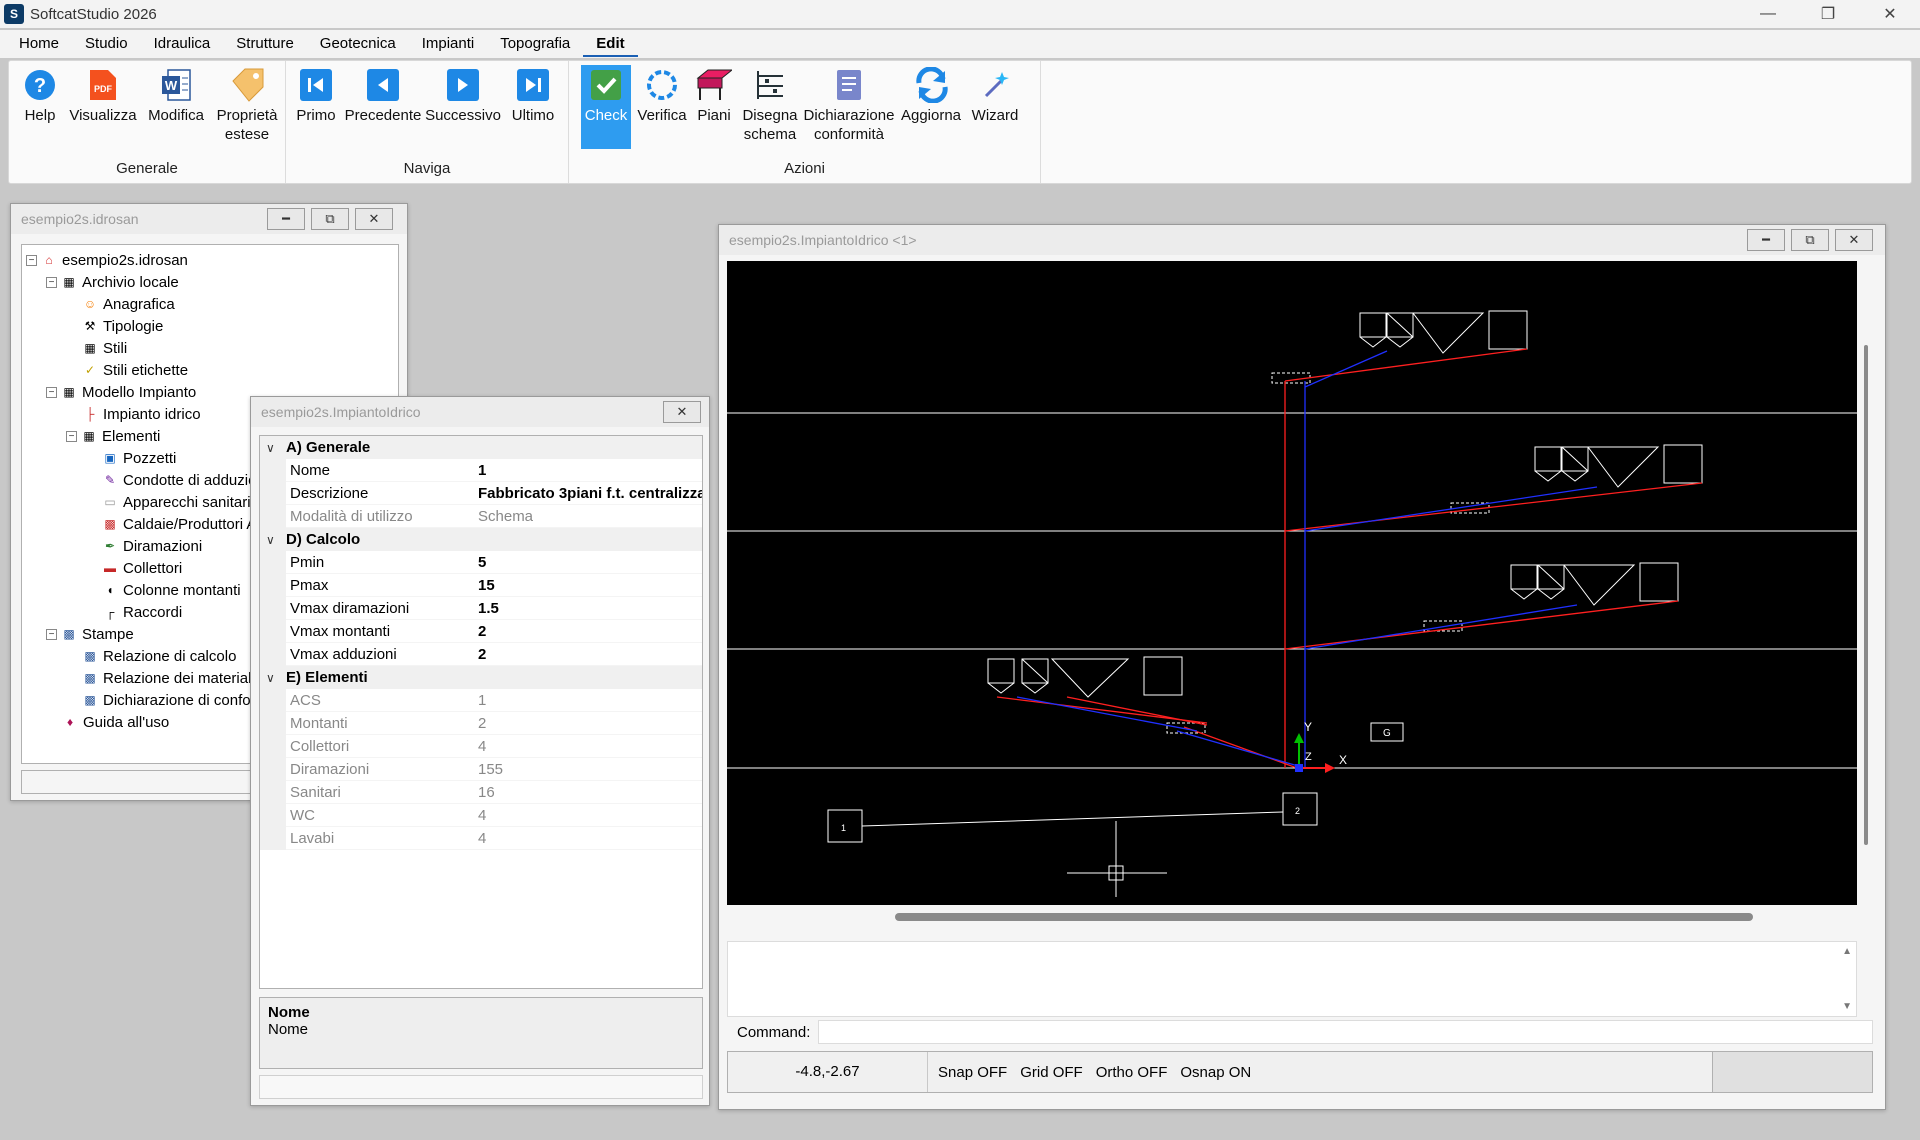 Image resolution: width=1920 pixels, height=1140 pixels. I want to click on prop-value: 15, so click(588, 585).